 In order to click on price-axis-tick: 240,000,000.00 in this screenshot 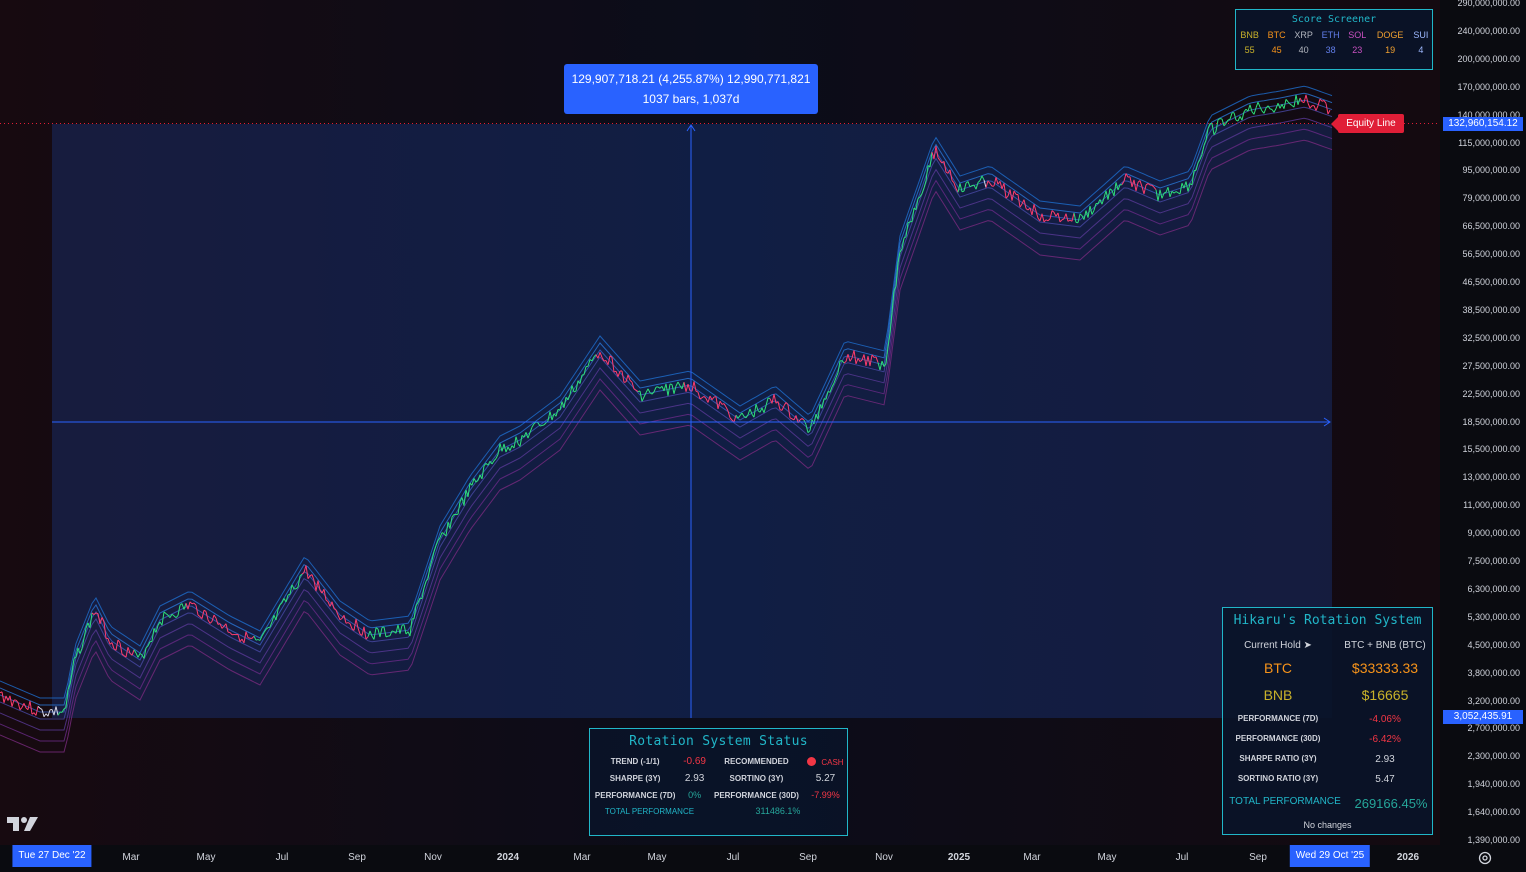, I will do `click(1488, 30)`.